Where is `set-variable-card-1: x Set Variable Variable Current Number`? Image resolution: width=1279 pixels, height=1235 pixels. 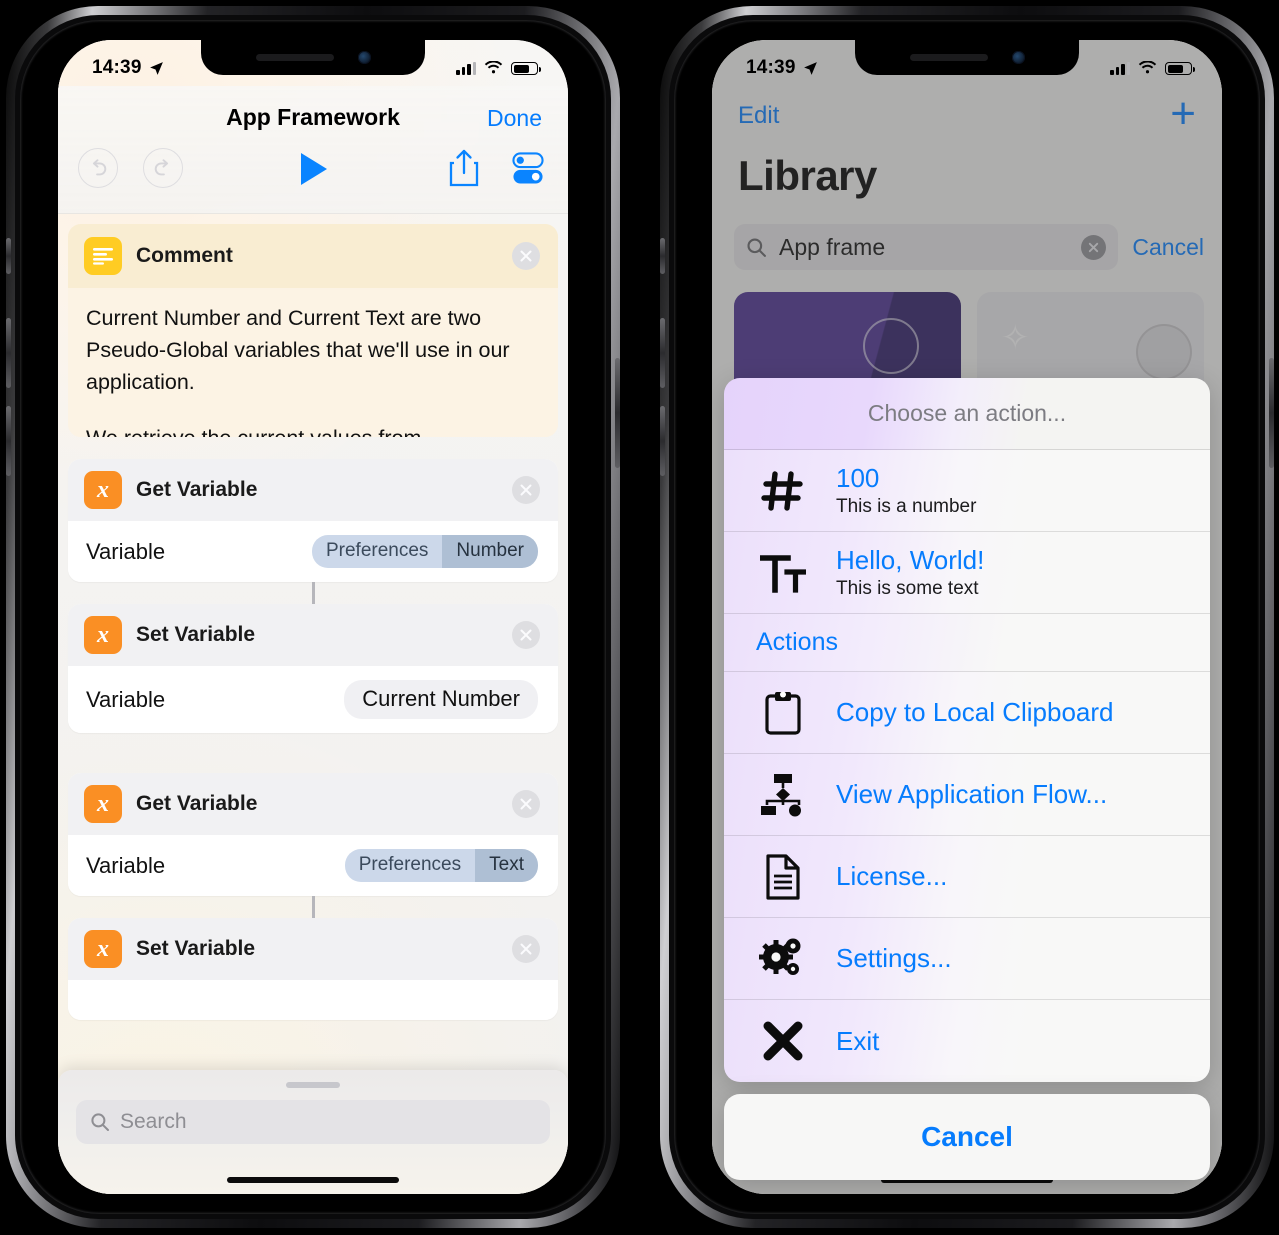
set-variable-card-1: x Set Variable Variable Current Number is located at coordinates (313, 668).